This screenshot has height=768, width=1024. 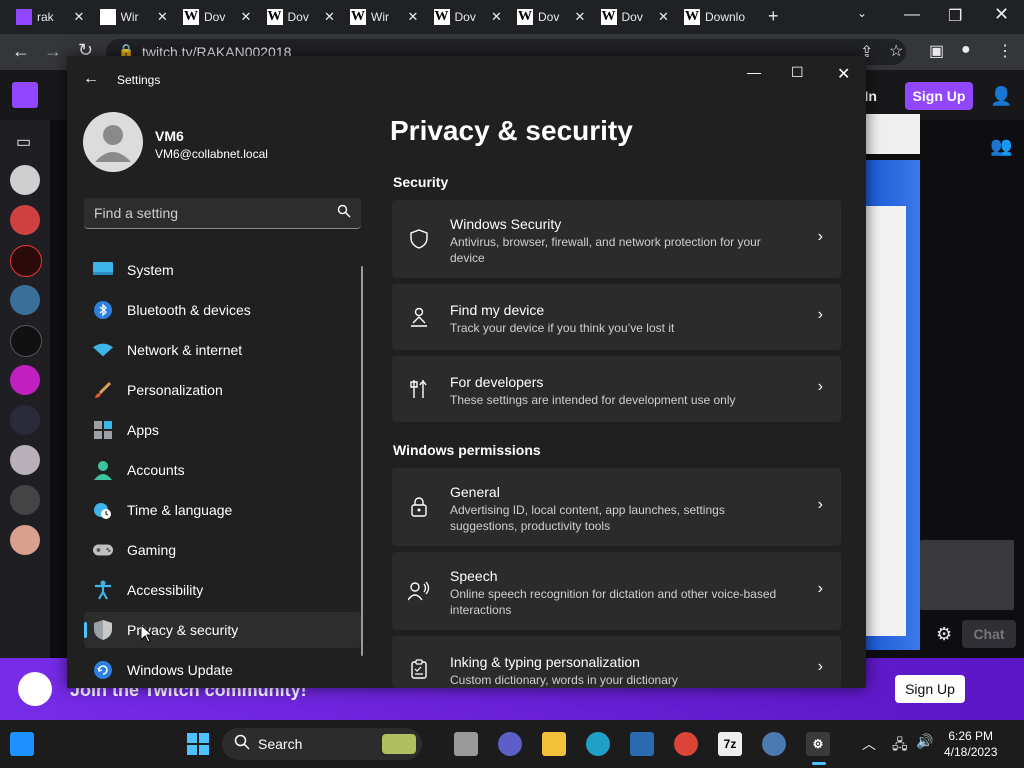 I want to click on sidebar-item-system: System, so click(x=222, y=270).